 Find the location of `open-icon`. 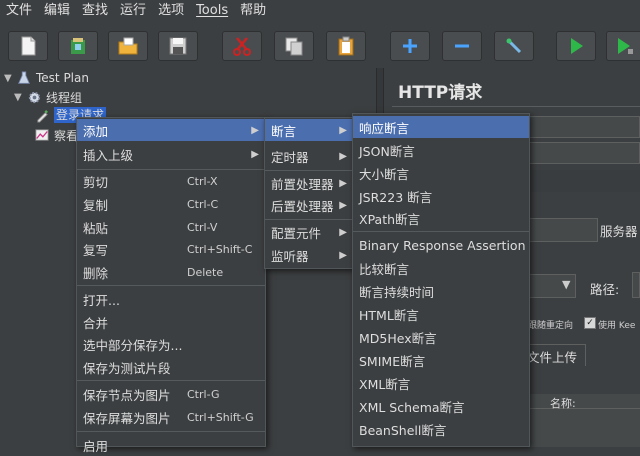

open-icon is located at coordinates (128, 46).